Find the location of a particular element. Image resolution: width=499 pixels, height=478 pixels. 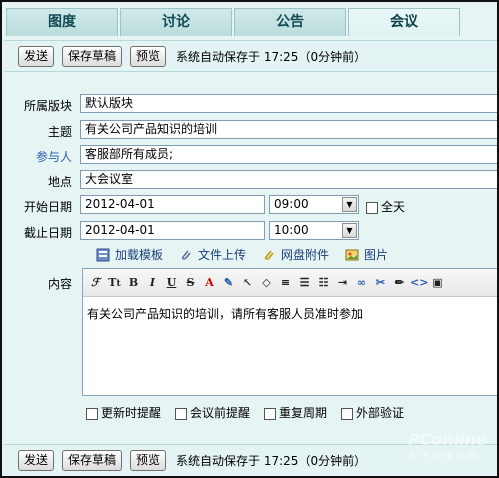

editor-content: 有关公司产品知识的培训，请所有客服人员准时参加 is located at coordinates (290, 313).